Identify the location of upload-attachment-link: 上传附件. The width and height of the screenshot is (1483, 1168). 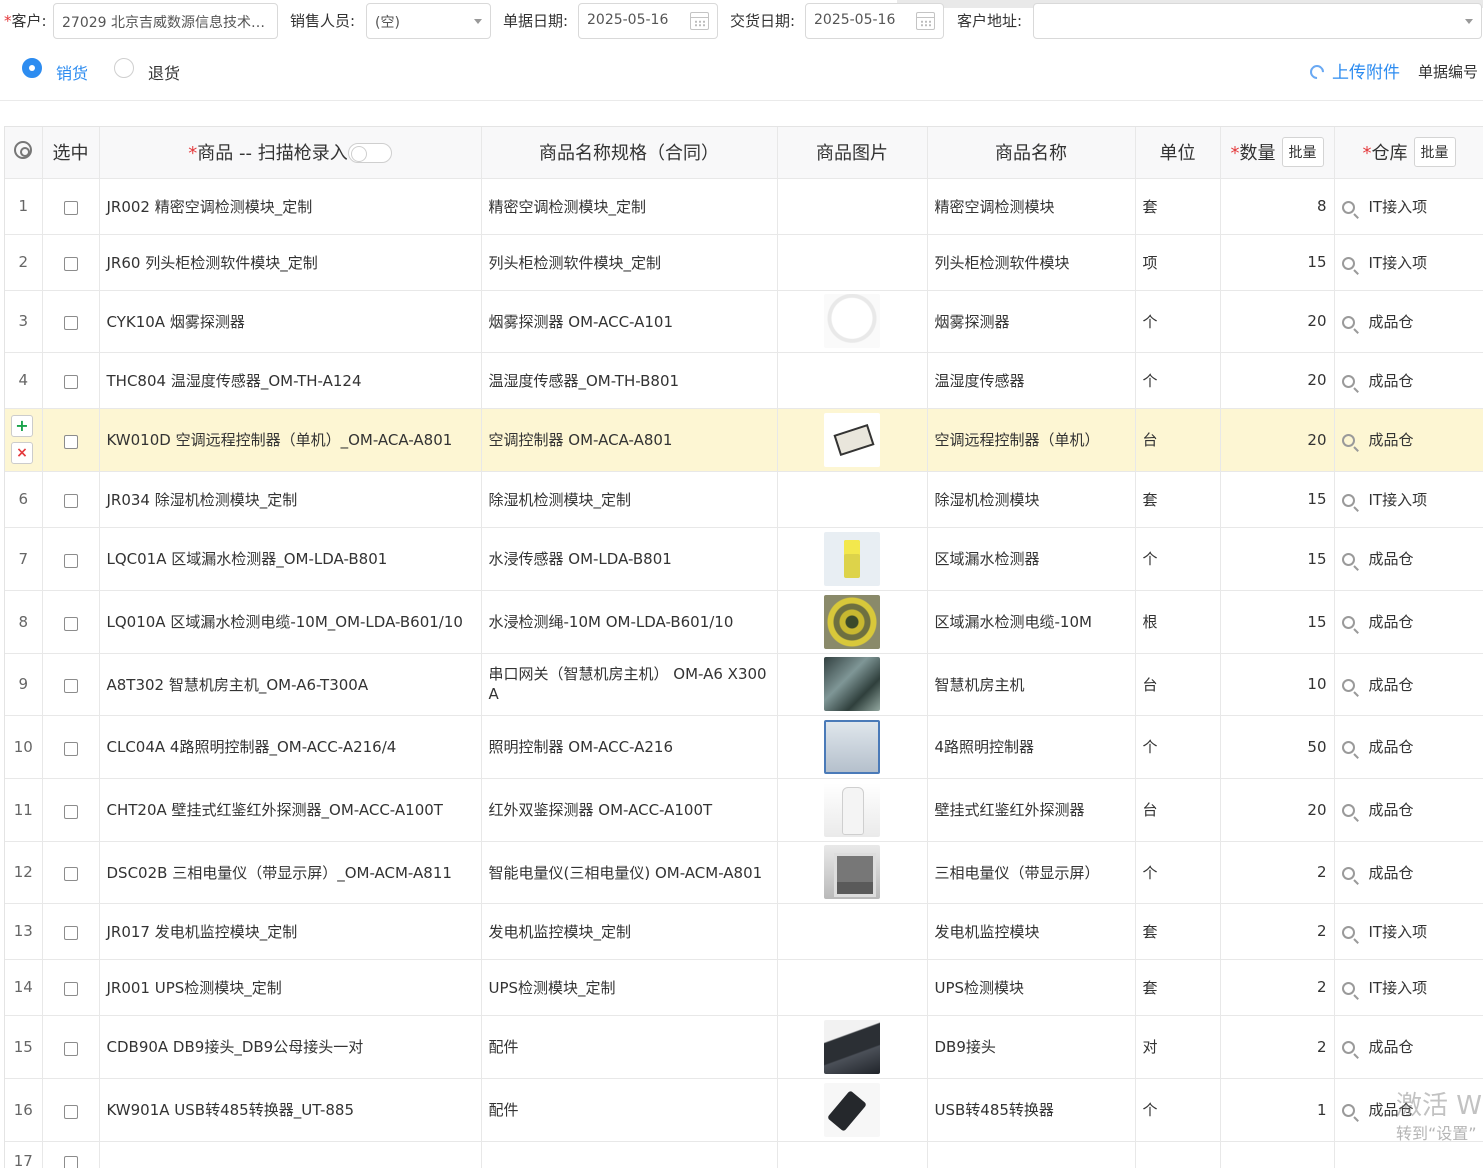
(1353, 70).